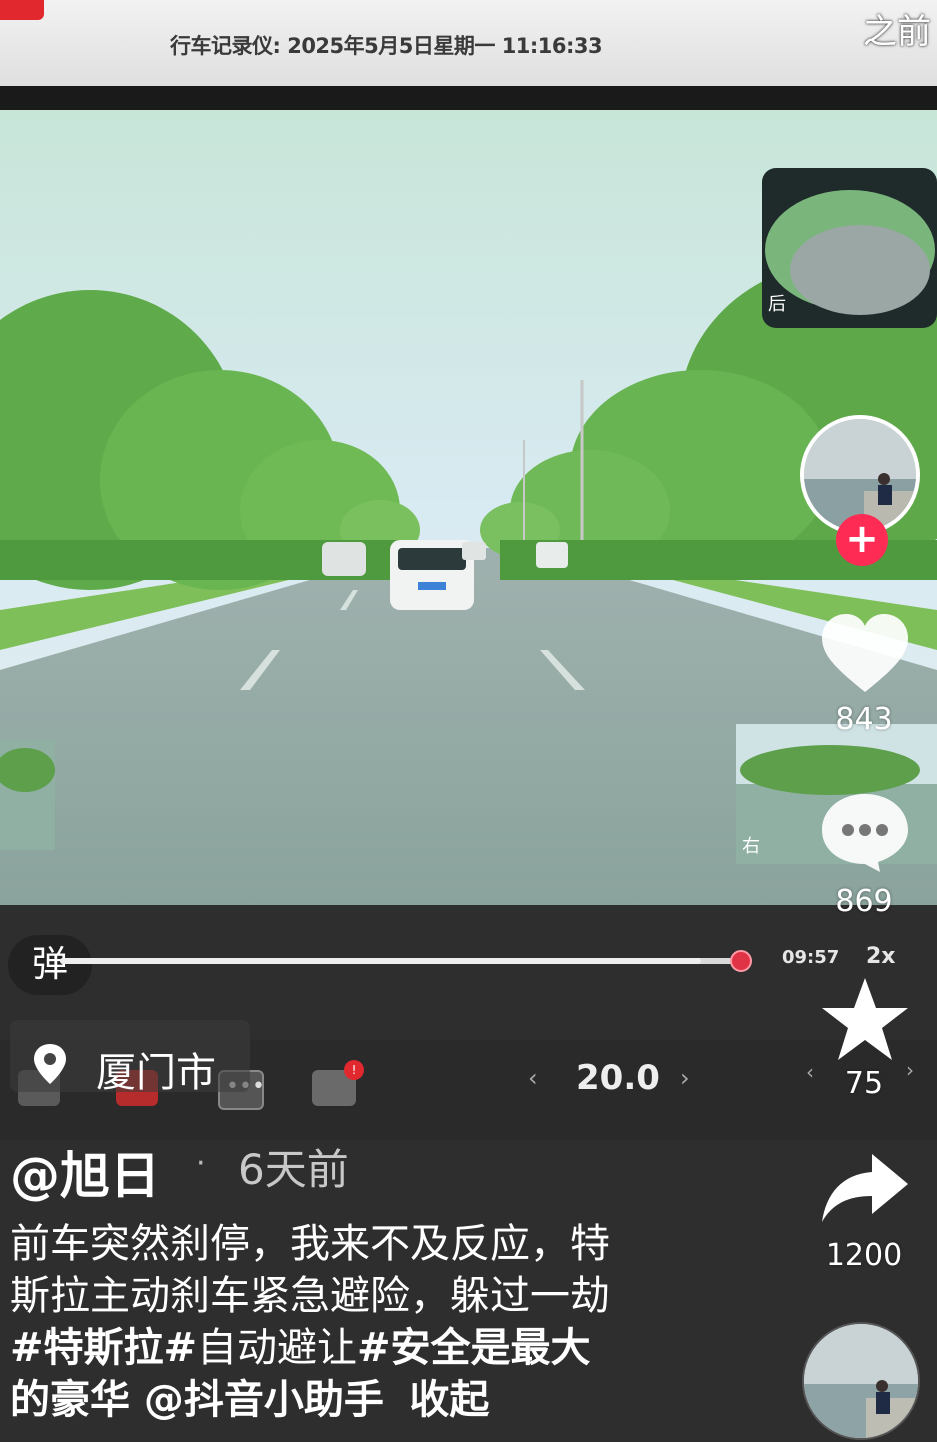 The height and width of the screenshot is (1442, 937). Describe the element at coordinates (811, 957) in the screenshot. I see `playback-time: 09:57` at that location.